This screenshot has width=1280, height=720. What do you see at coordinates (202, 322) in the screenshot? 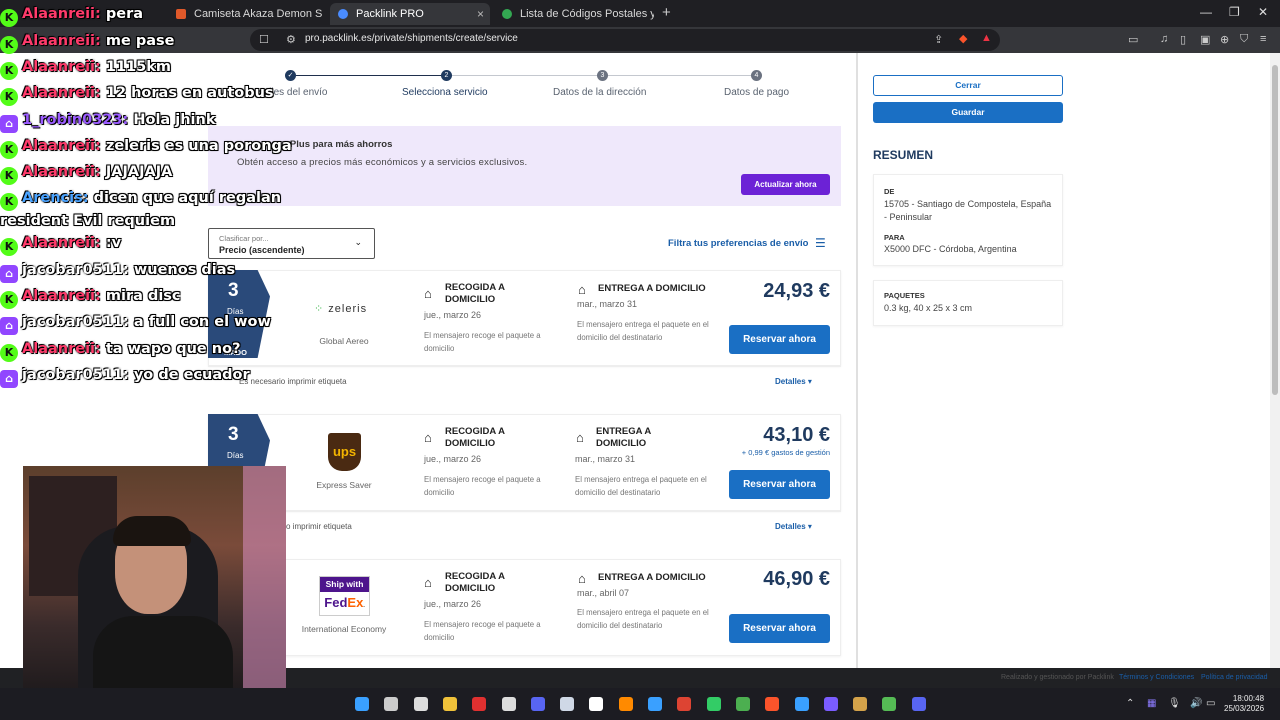
I see `chat-text: a full con el wow` at bounding box center [202, 322].